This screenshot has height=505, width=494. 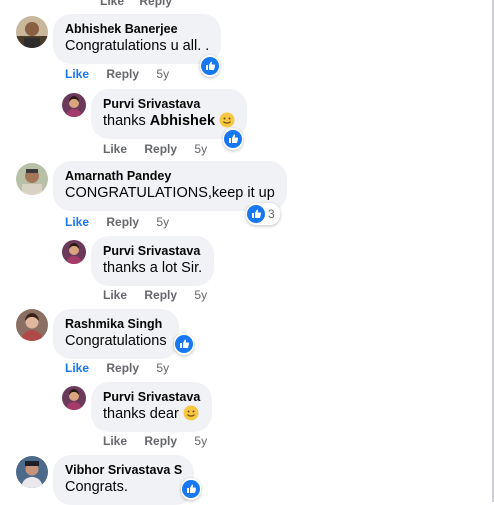 What do you see at coordinates (153, 268) in the screenshot?
I see `comment-text: thanks a lot Sir.` at bounding box center [153, 268].